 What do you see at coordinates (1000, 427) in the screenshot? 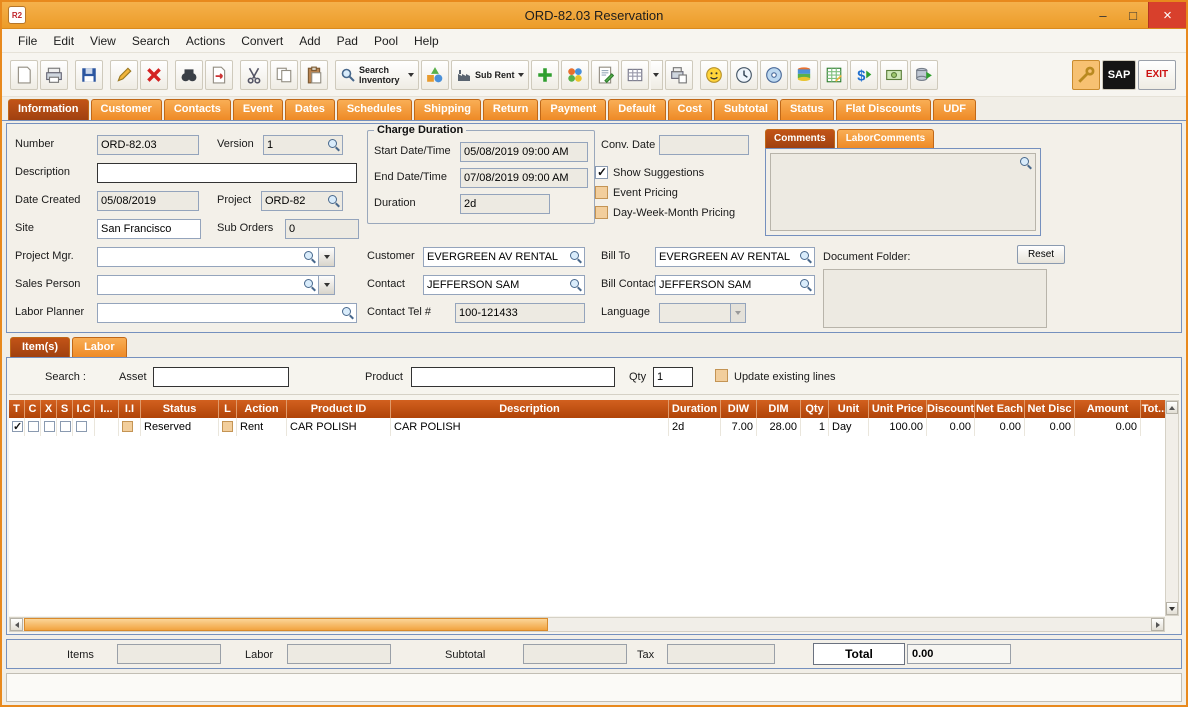
I see `cell-net-each: 0.00` at bounding box center [1000, 427].